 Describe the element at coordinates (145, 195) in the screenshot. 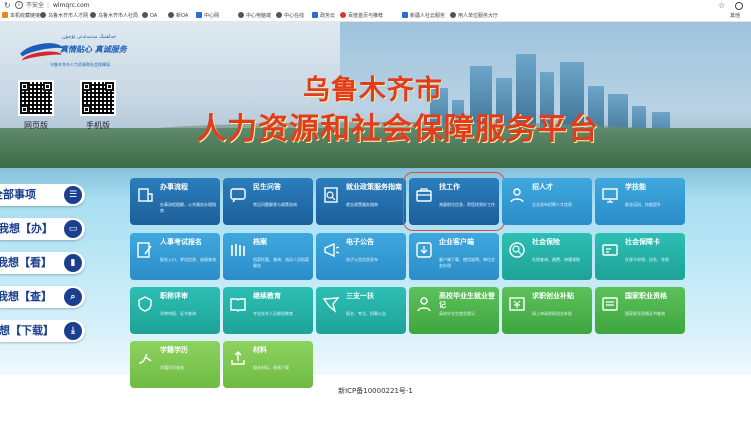

I see `building-icon` at that location.